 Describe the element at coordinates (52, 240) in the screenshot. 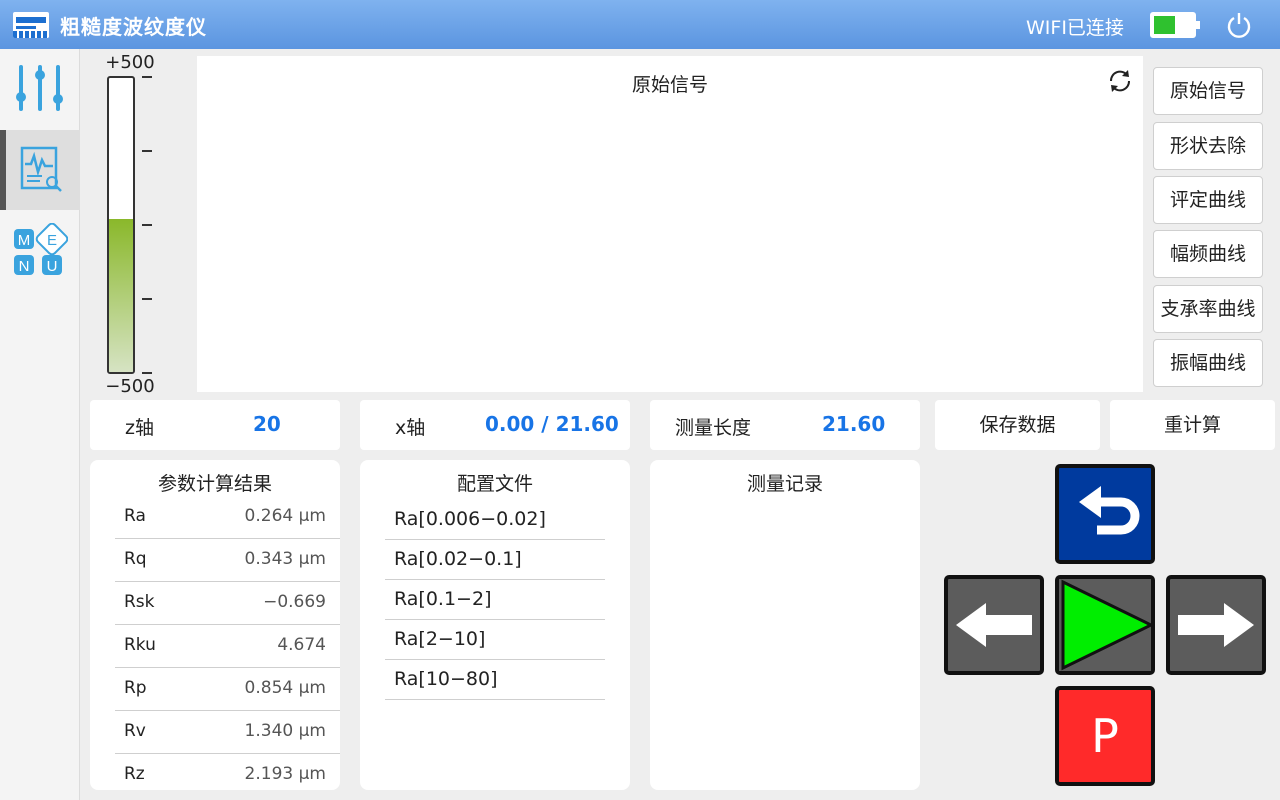

I see `menu-letter-e: E` at that location.